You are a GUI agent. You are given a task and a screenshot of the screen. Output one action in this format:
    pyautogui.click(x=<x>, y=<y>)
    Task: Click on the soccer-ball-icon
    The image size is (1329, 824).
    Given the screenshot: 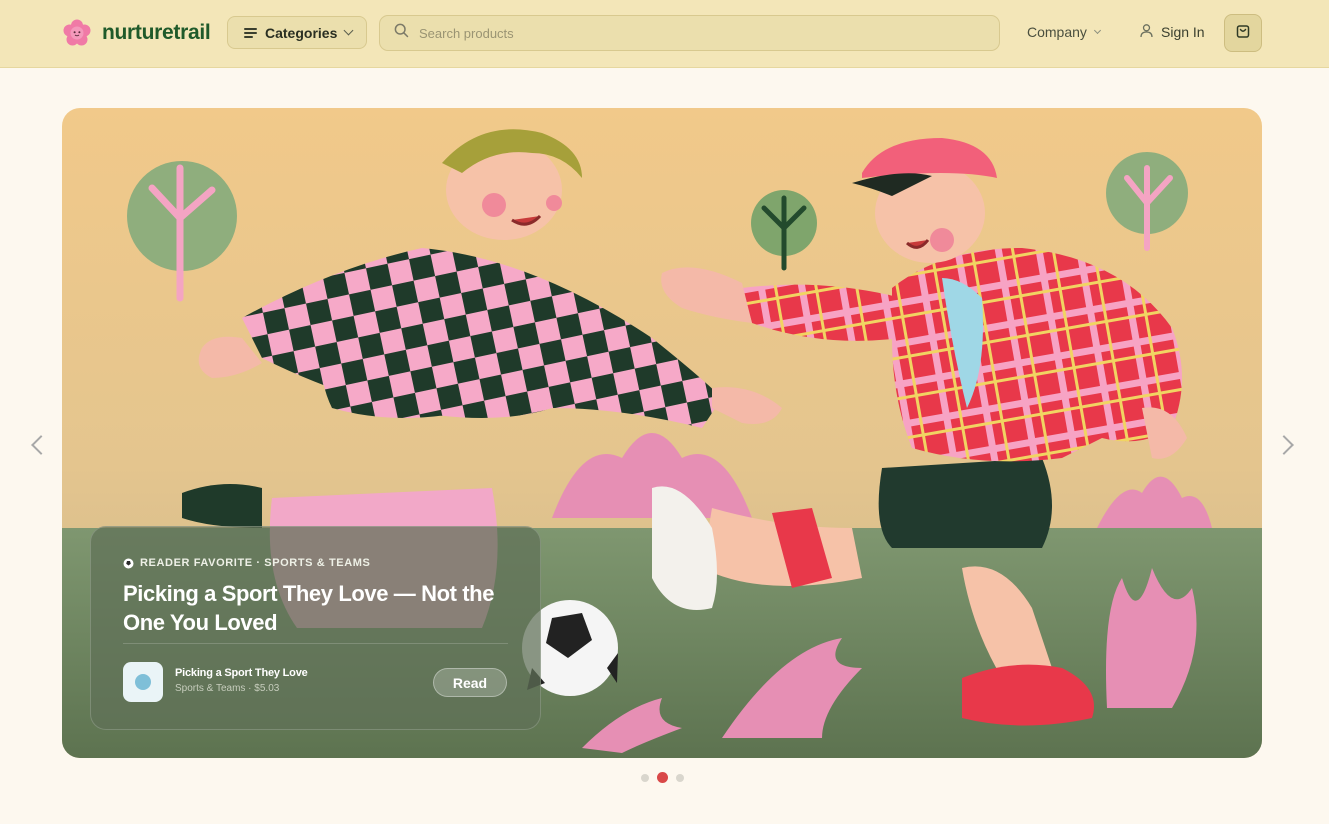 What is the action you would take?
    pyautogui.click(x=128, y=563)
    